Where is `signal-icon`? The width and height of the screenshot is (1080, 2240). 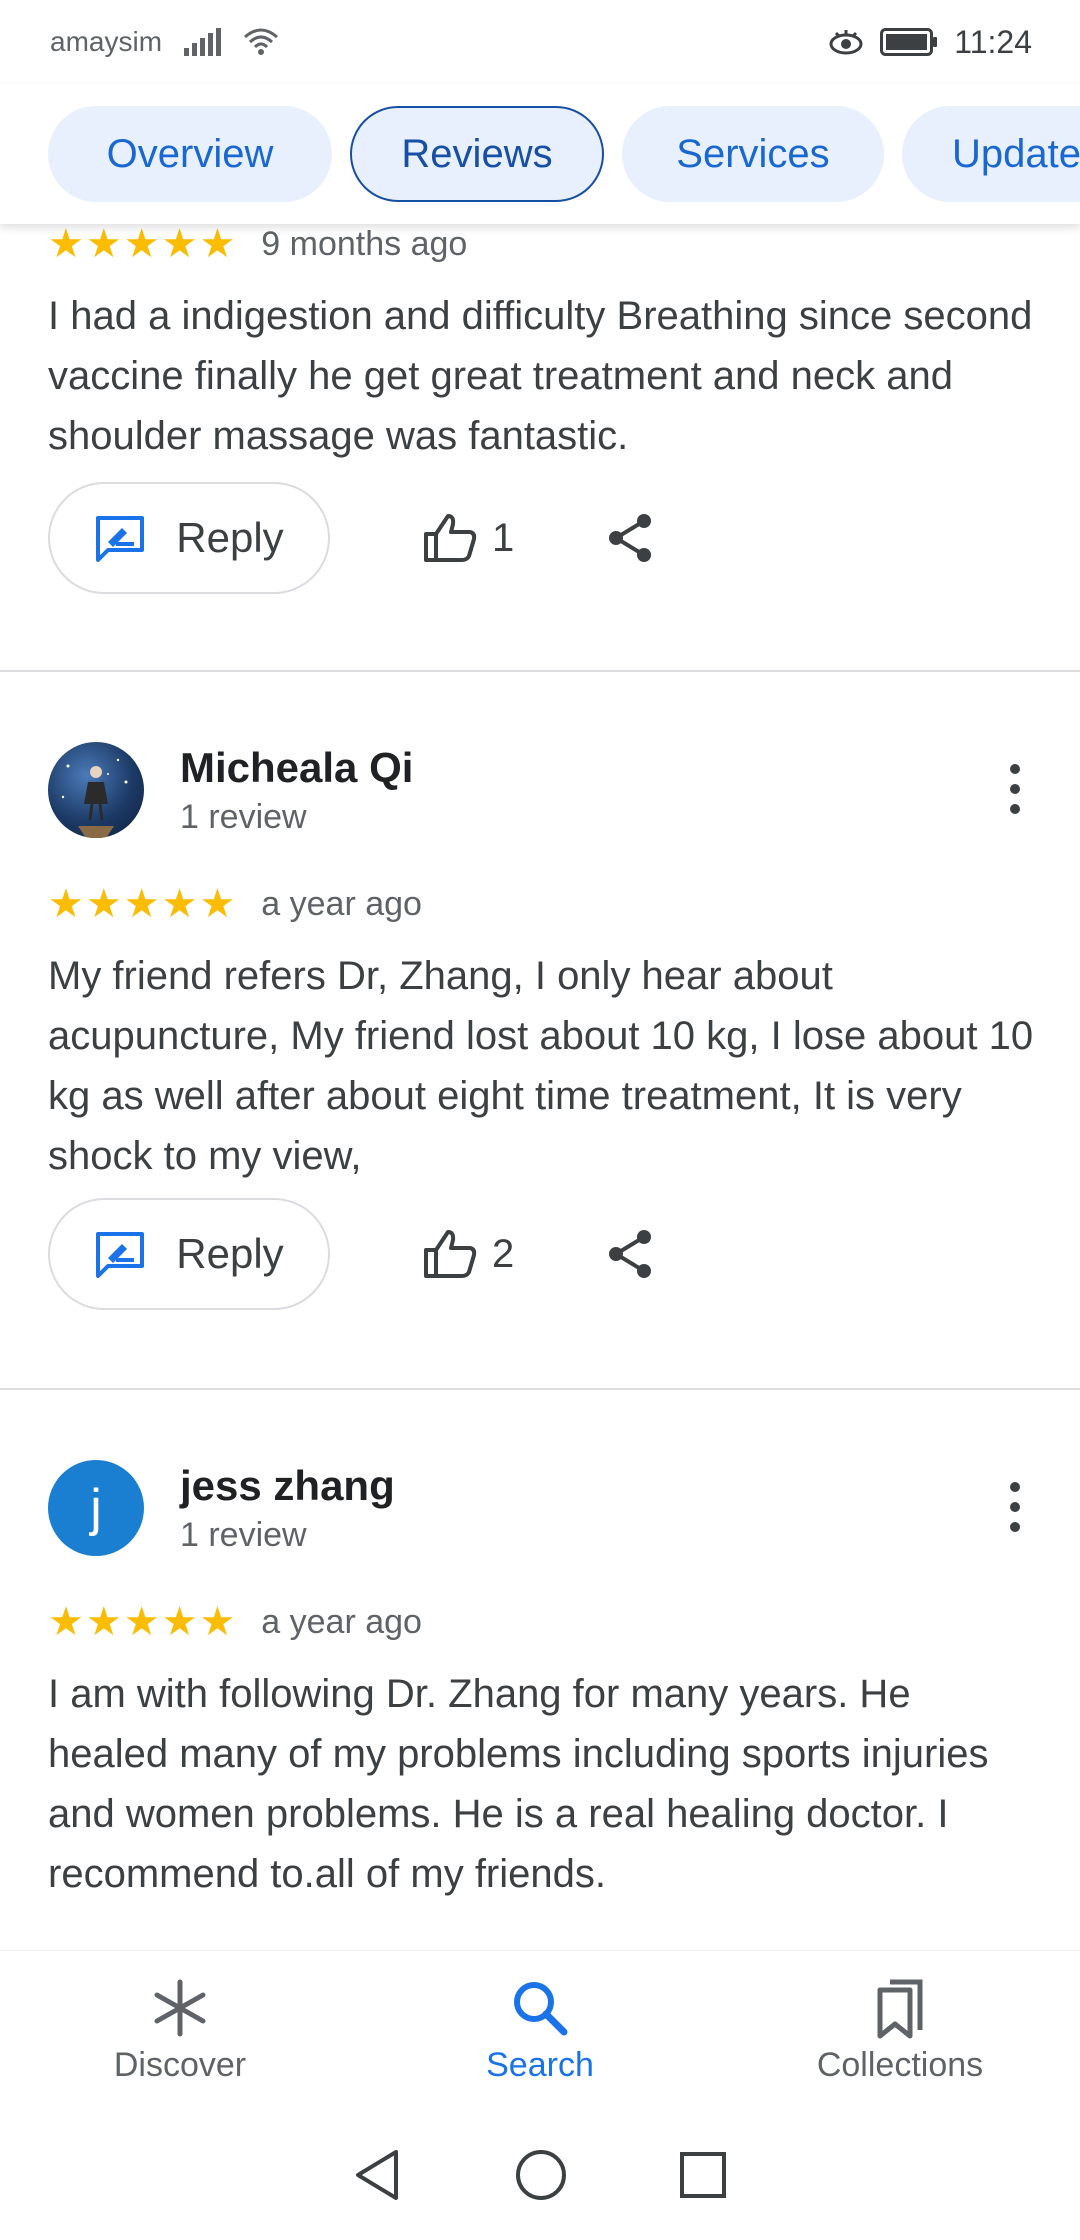 signal-icon is located at coordinates (203, 42).